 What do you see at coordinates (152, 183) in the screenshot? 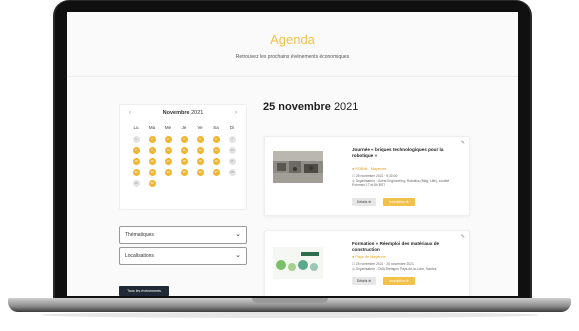
I see `calendar-day-with-event: 30` at bounding box center [152, 183].